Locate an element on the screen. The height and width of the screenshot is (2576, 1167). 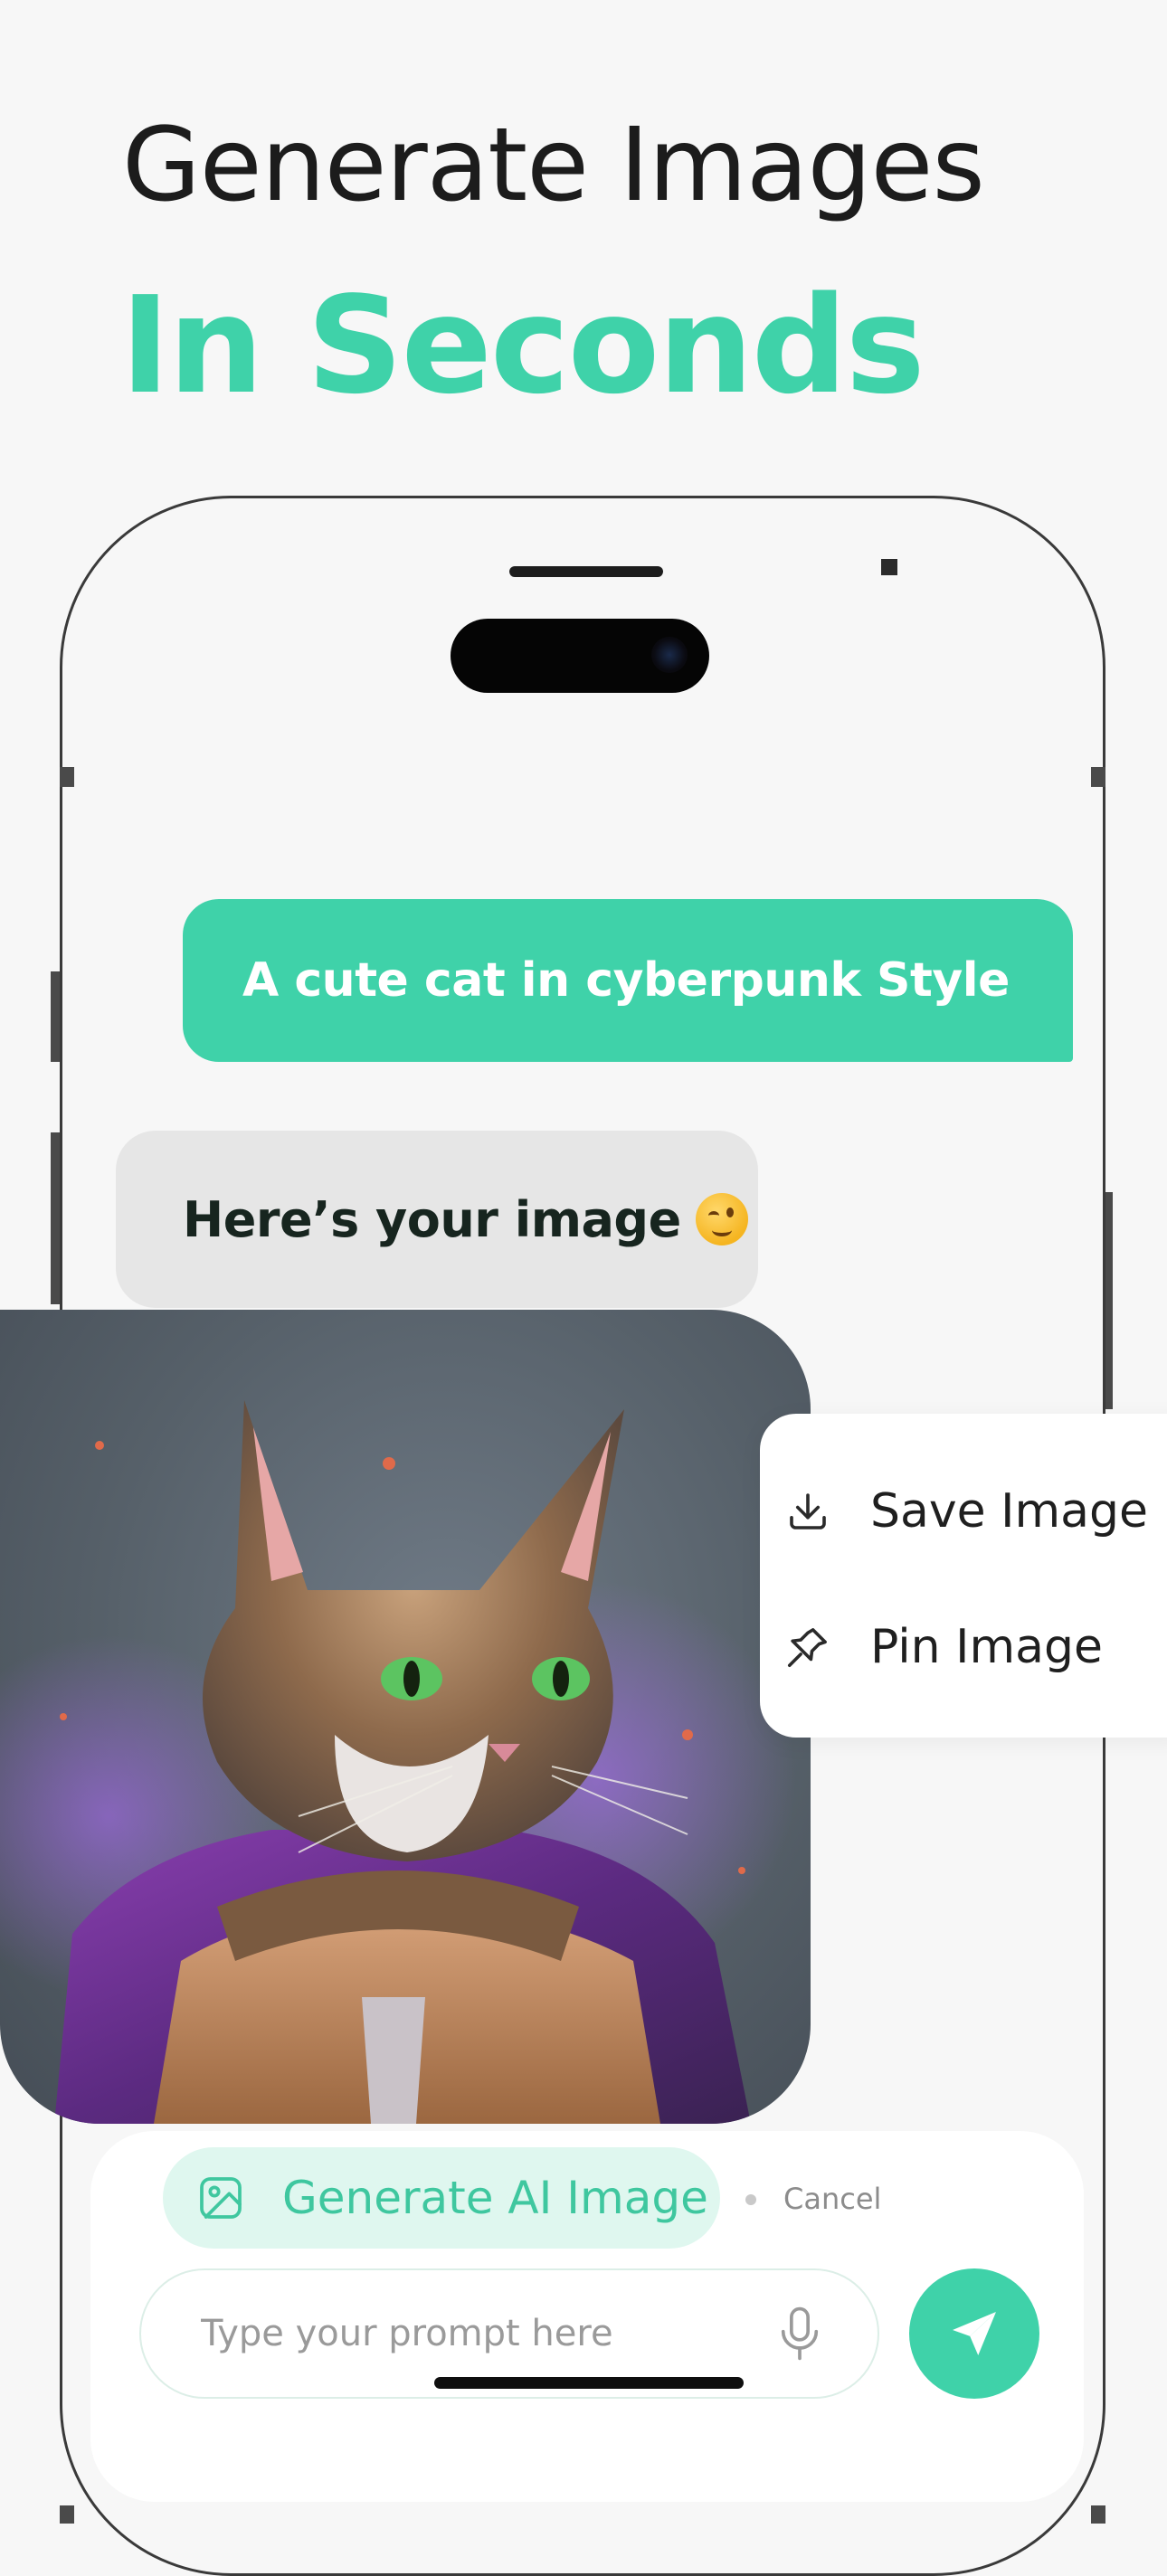
send-button is located at coordinates (974, 2333).